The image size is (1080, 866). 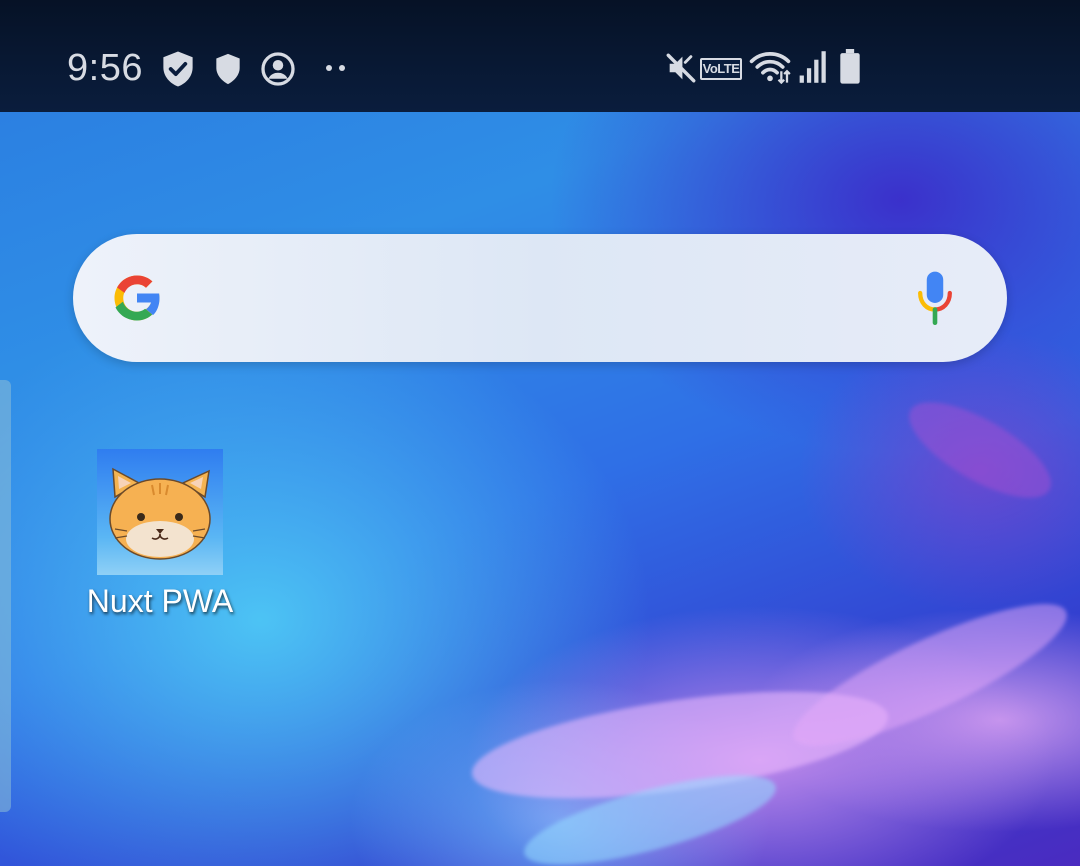 I want to click on shield-icon, so click(x=228, y=69).